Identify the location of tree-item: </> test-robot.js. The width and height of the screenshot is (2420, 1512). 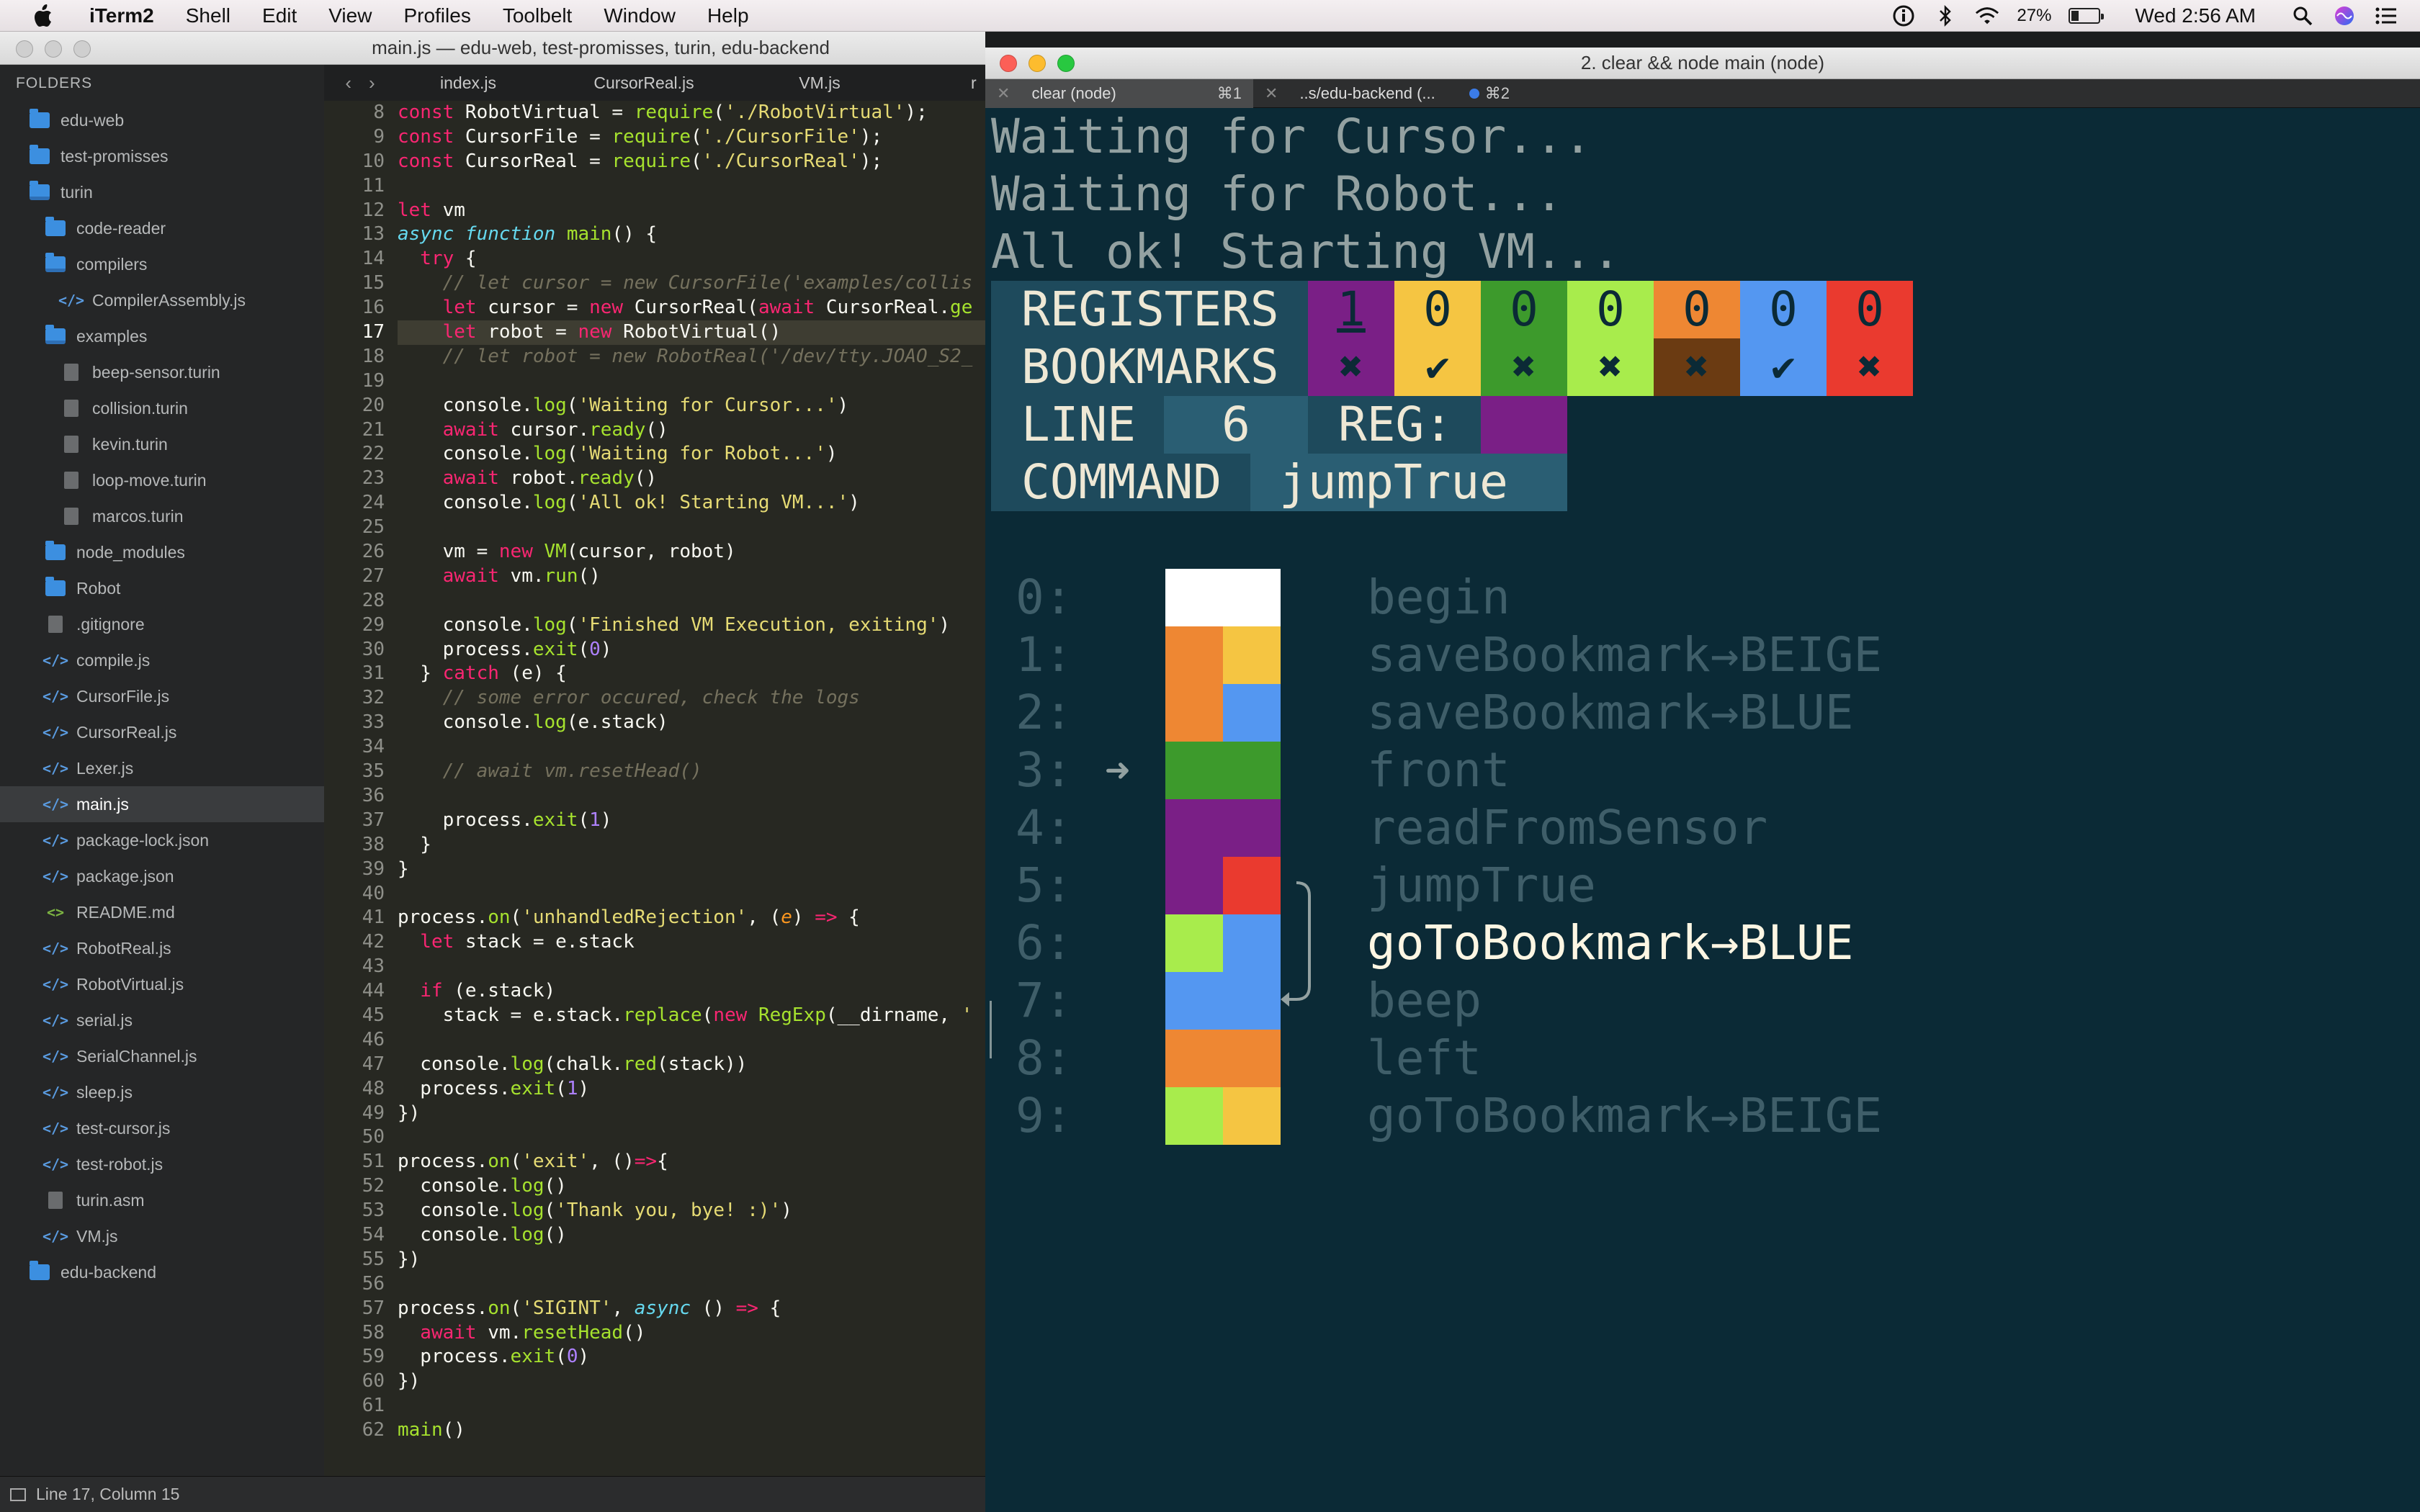
(162, 1164).